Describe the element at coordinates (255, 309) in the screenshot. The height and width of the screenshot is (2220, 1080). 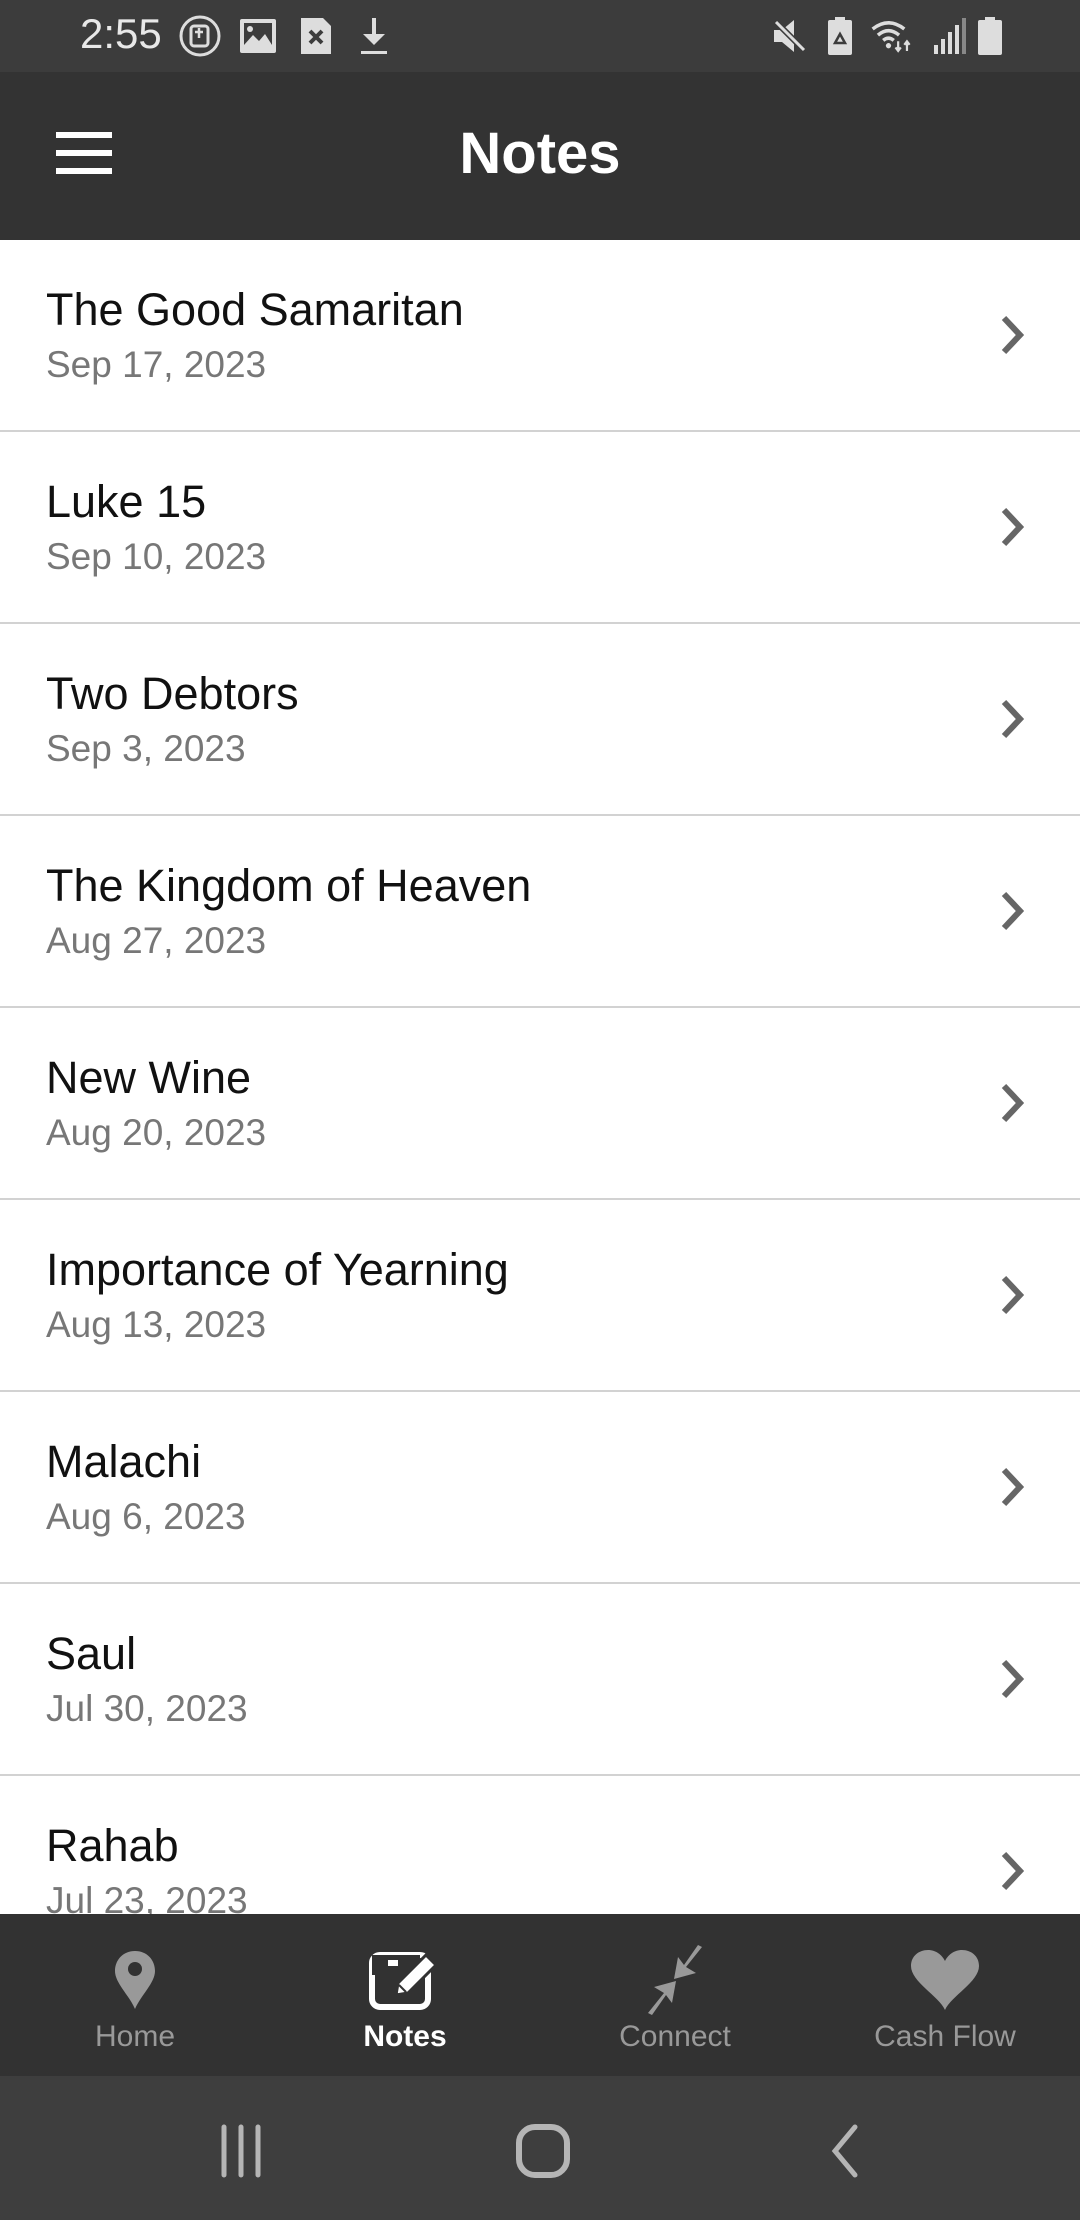
I see `note-title: The Good Samaritan` at that location.